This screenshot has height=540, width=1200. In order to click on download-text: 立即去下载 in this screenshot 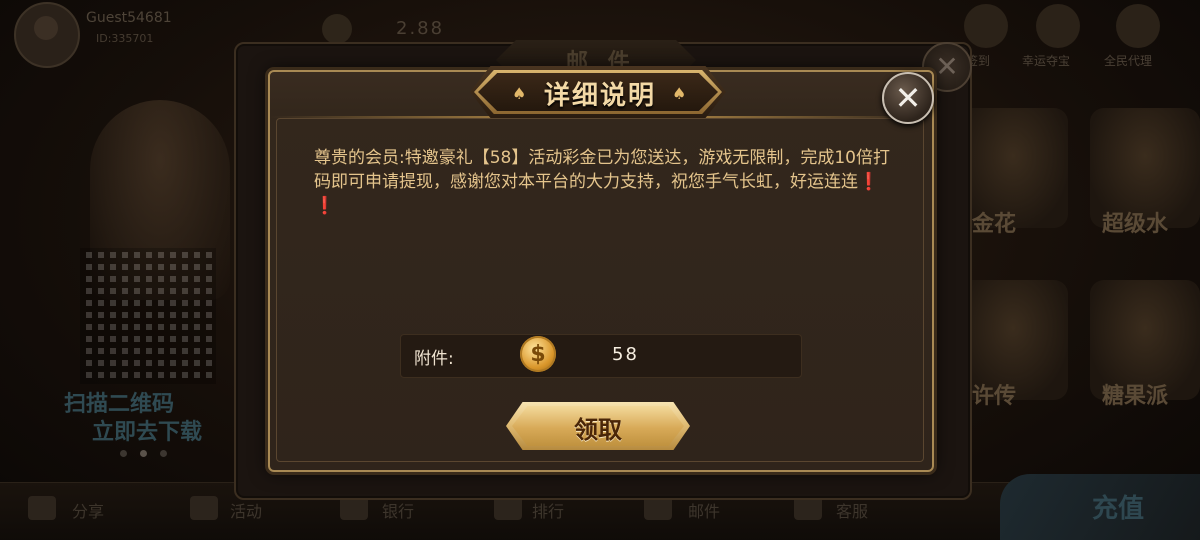, I will do `click(147, 432)`.